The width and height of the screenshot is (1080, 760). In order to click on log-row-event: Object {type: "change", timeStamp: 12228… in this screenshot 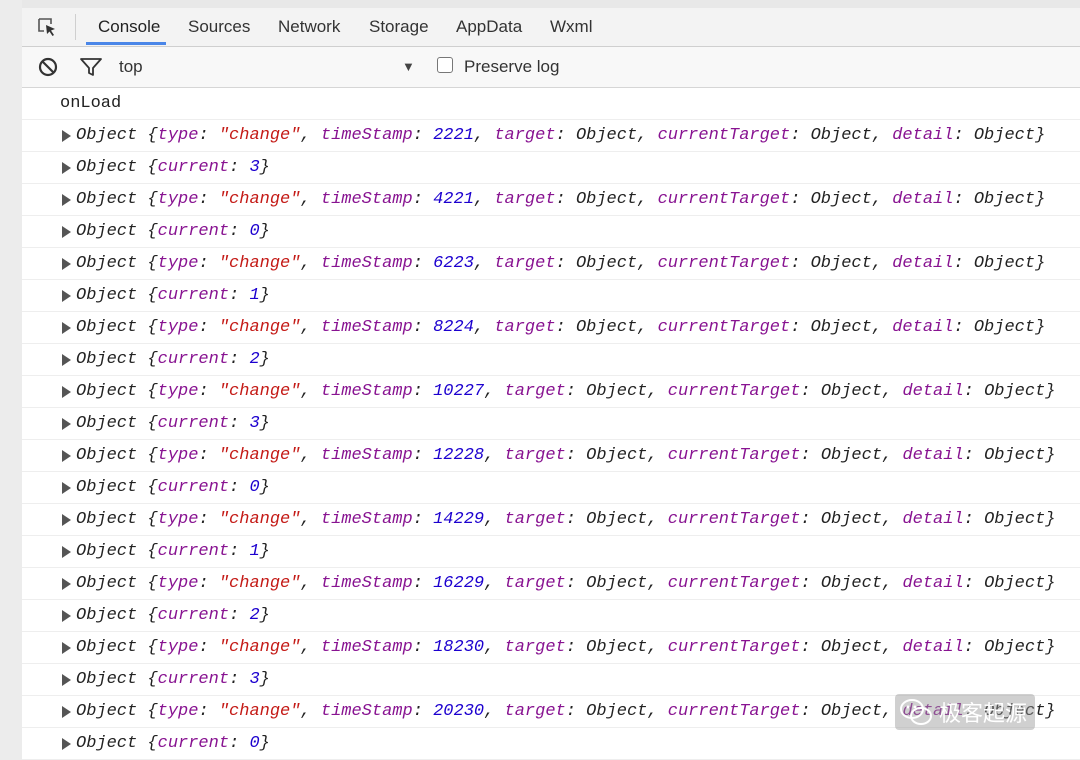, I will do `click(551, 456)`.